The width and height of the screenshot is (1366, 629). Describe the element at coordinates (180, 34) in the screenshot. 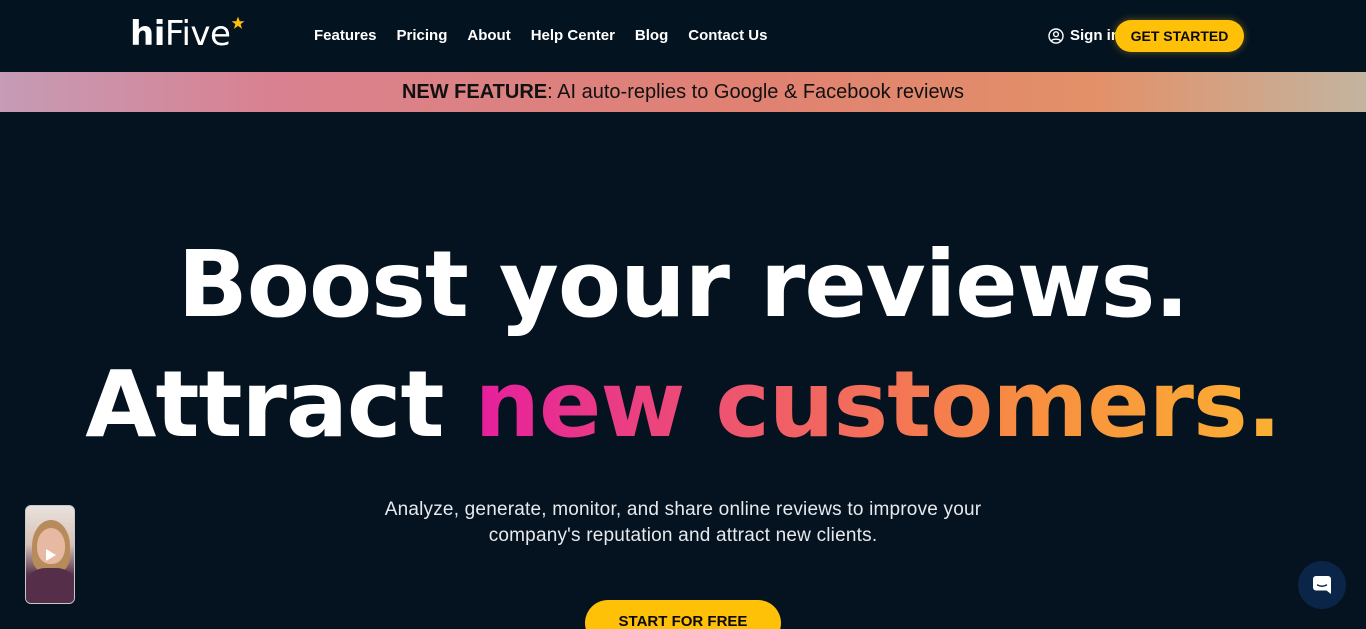

I see `logo-text: hiFive` at that location.